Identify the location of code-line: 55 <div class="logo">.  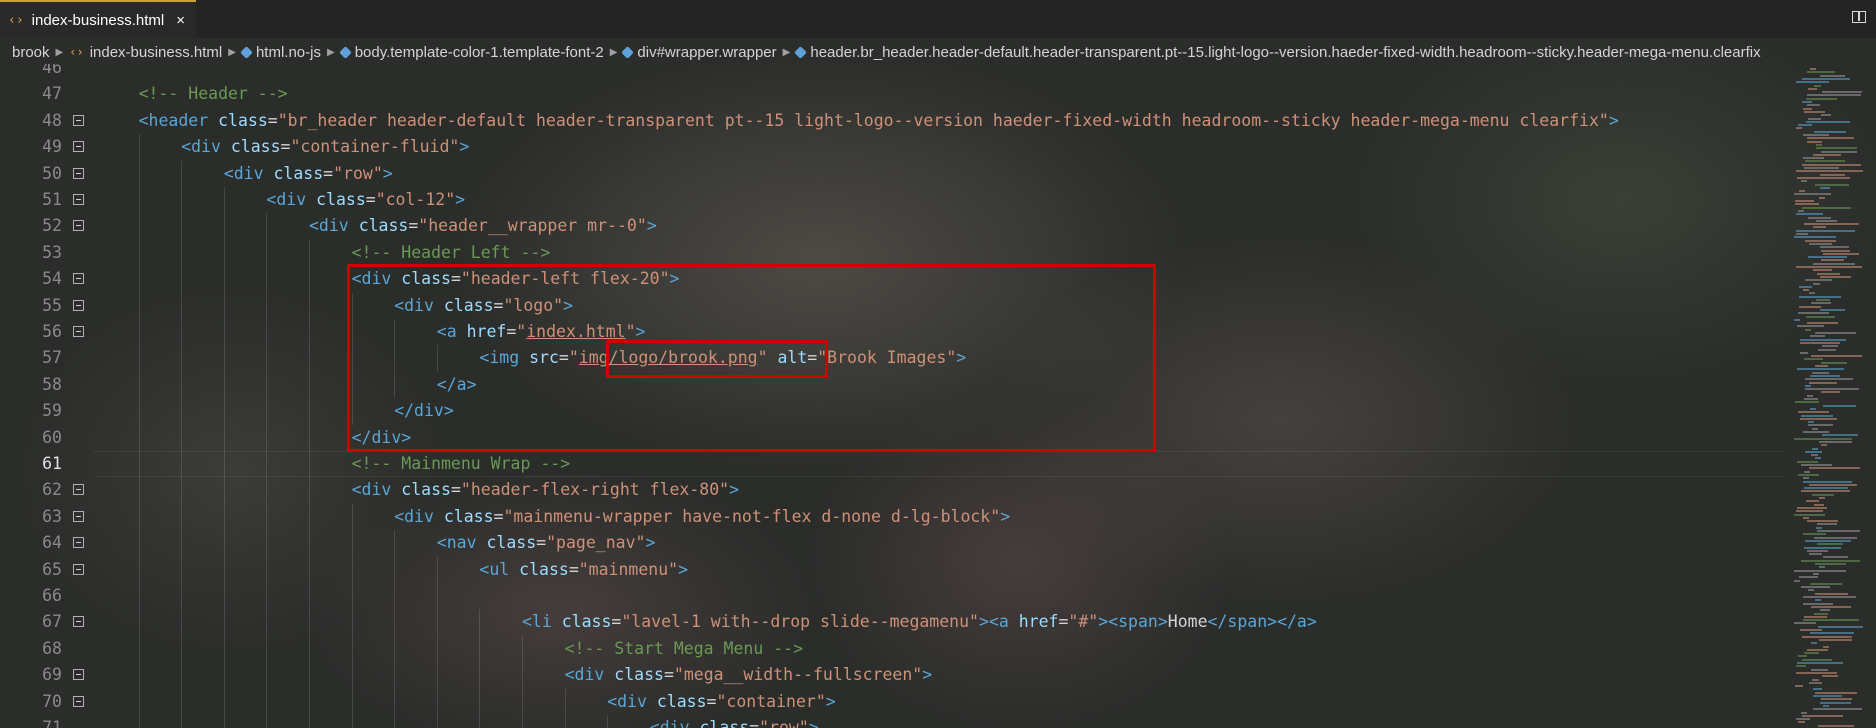
(895, 306).